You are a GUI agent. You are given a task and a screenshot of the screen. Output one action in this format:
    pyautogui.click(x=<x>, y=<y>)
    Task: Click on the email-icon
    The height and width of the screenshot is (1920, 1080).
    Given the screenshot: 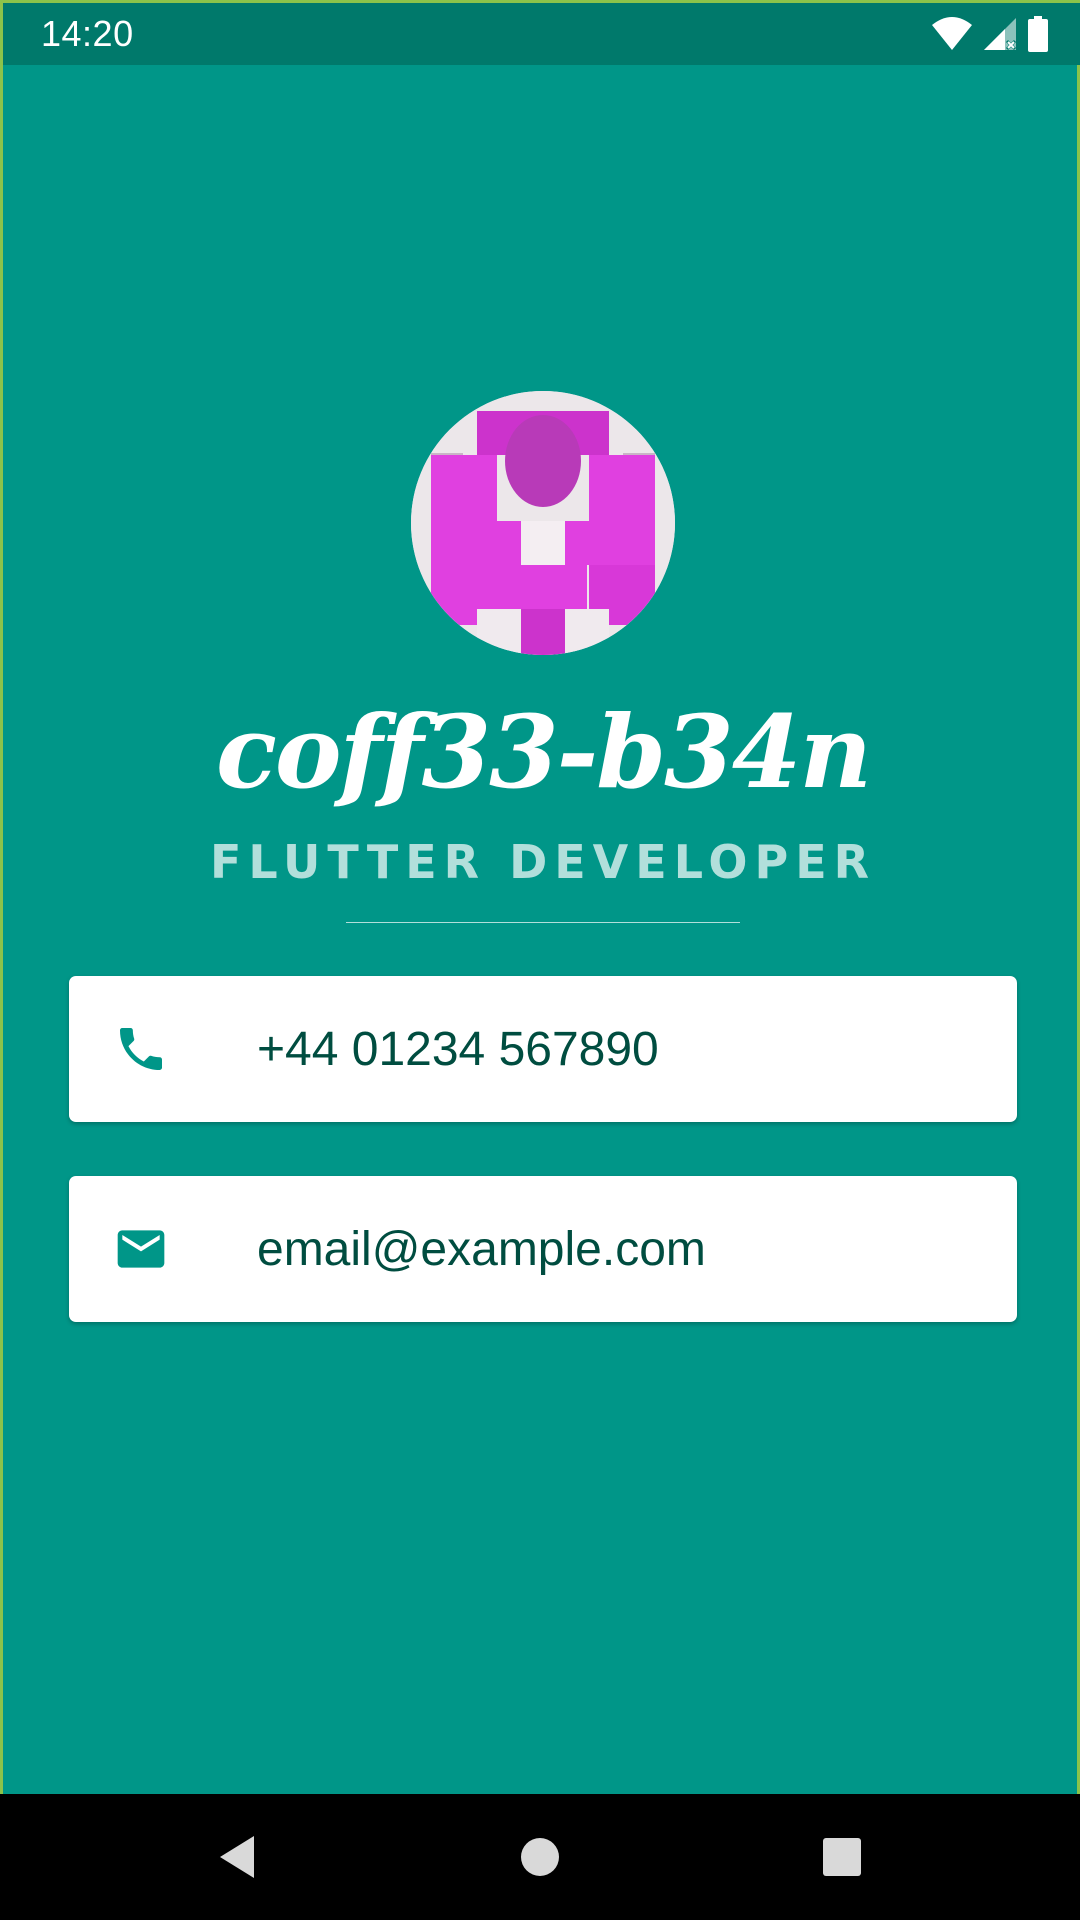 What is the action you would take?
    pyautogui.click(x=141, y=1249)
    